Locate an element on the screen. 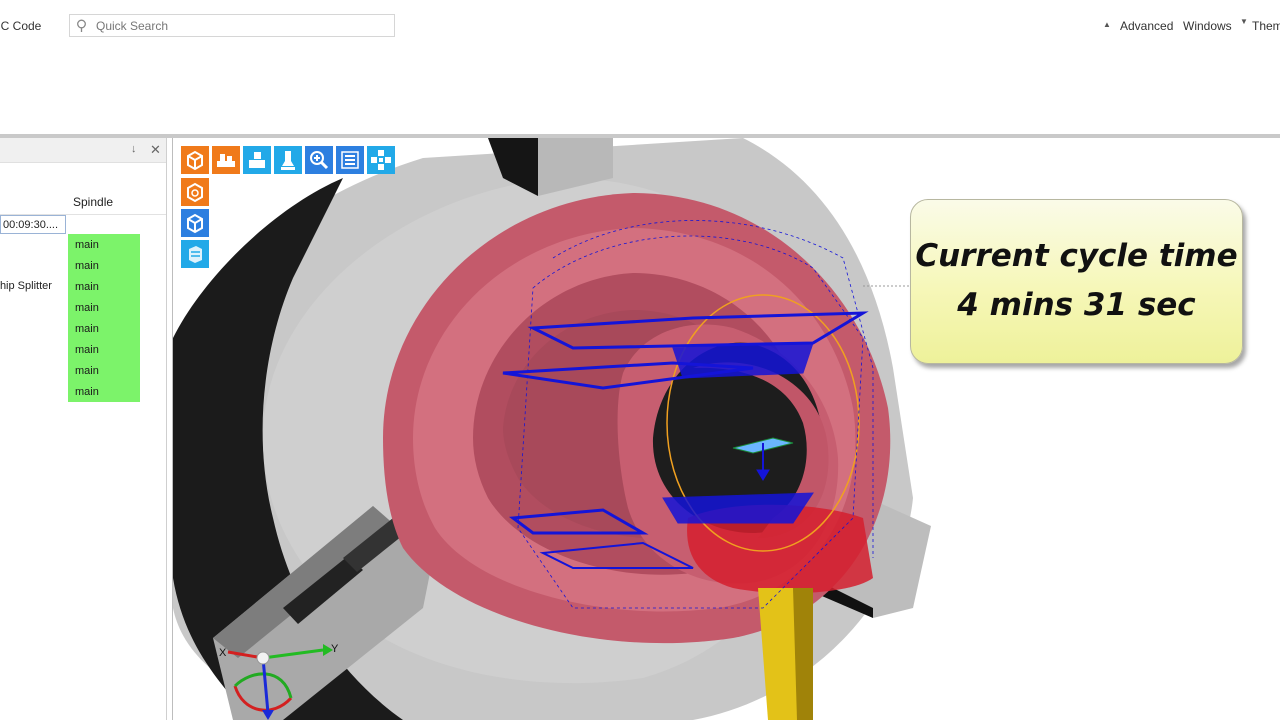  ribbon-area is located at coordinates (640, 87).